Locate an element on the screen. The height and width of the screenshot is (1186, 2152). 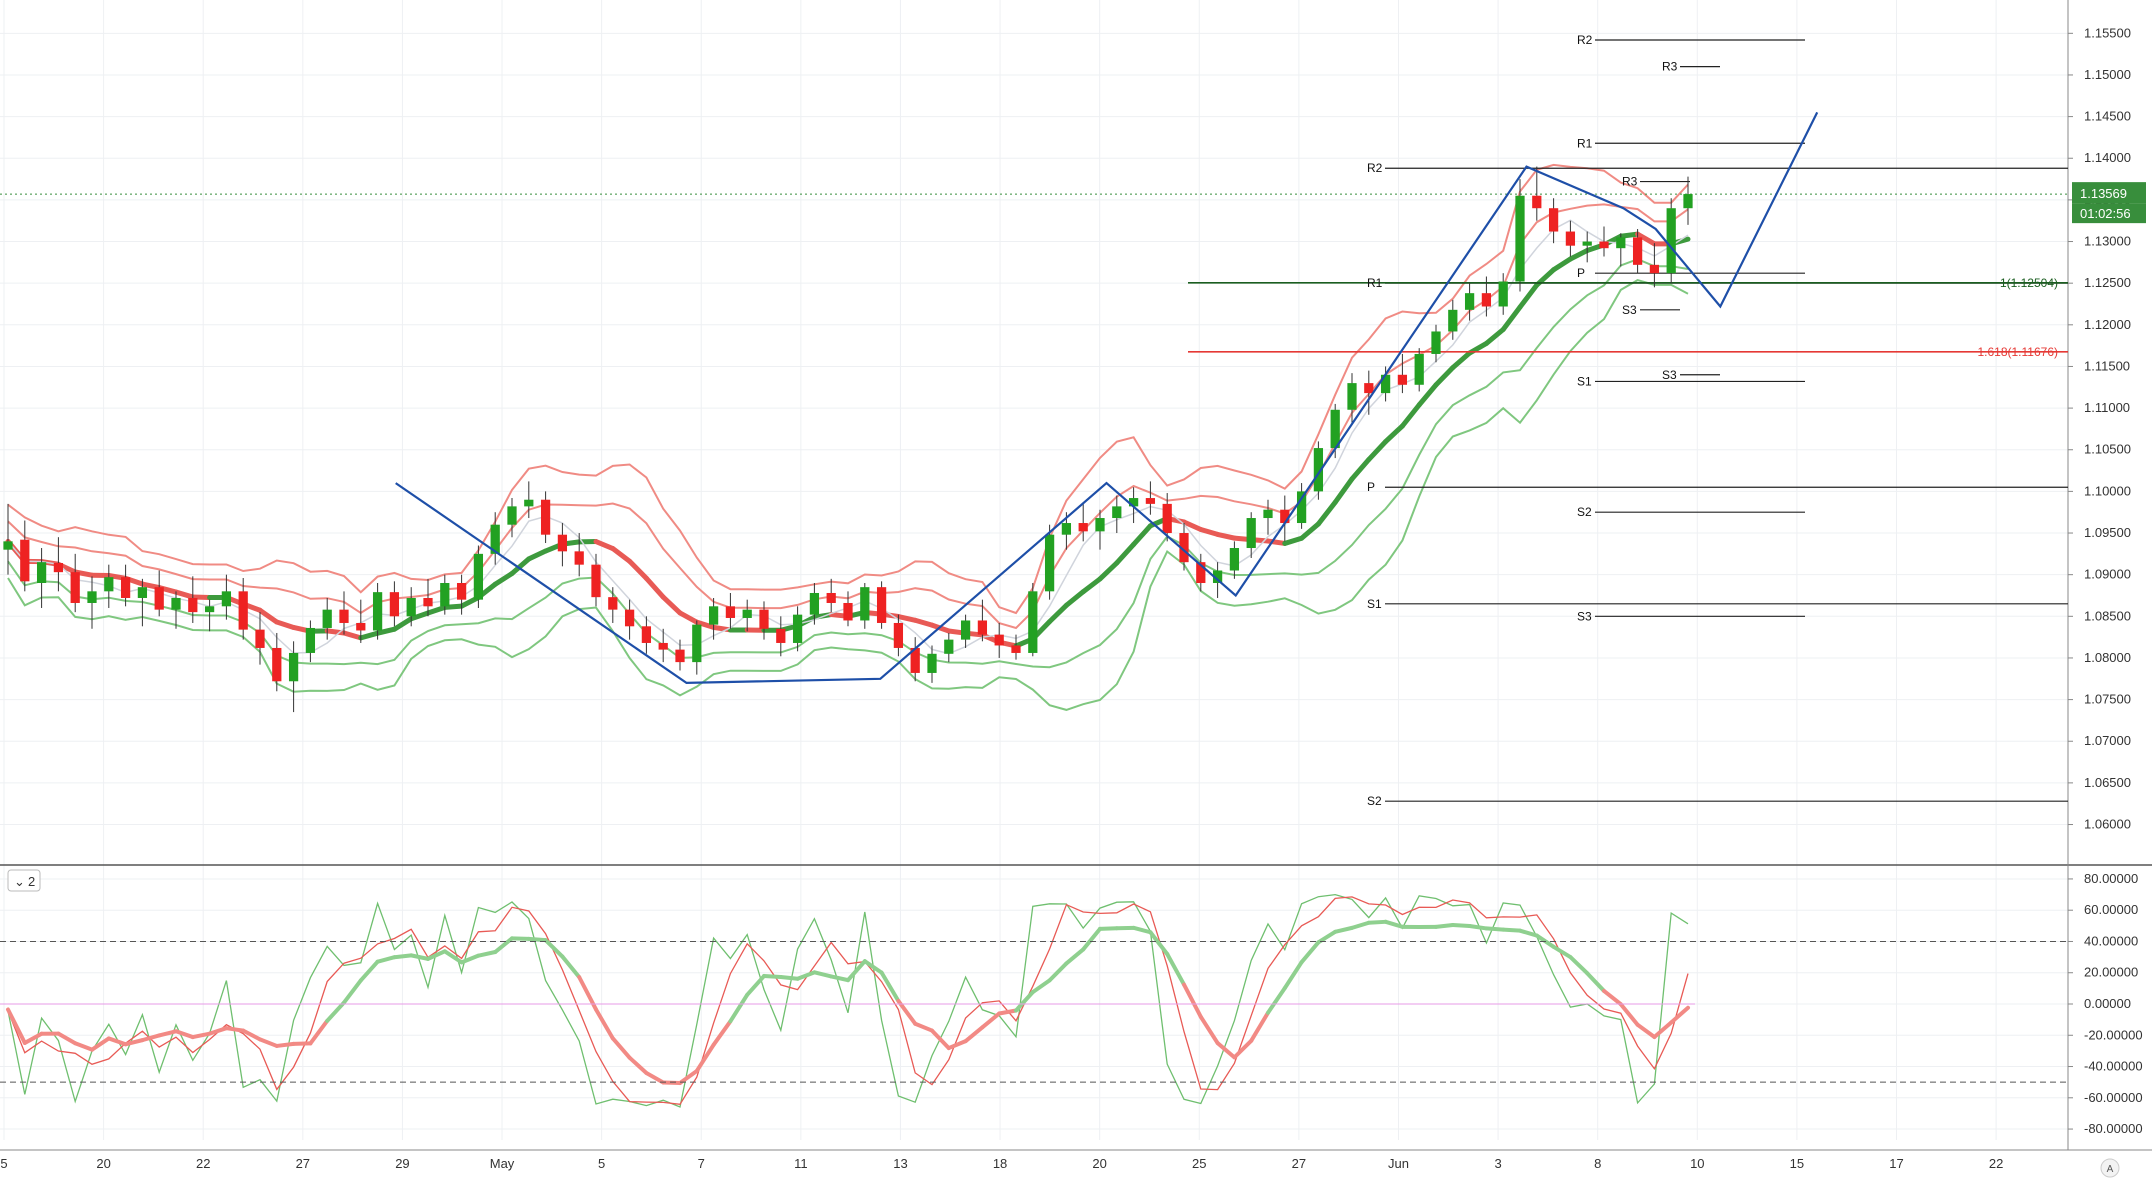
time-tick-label: 8 is located at coordinates (1597, 1163).